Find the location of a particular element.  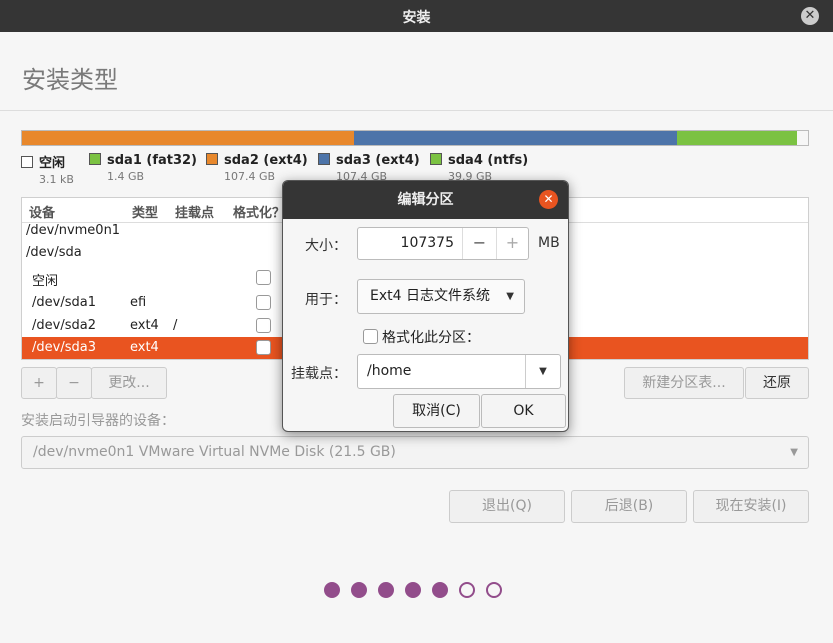

size-unit: MB is located at coordinates (549, 243).